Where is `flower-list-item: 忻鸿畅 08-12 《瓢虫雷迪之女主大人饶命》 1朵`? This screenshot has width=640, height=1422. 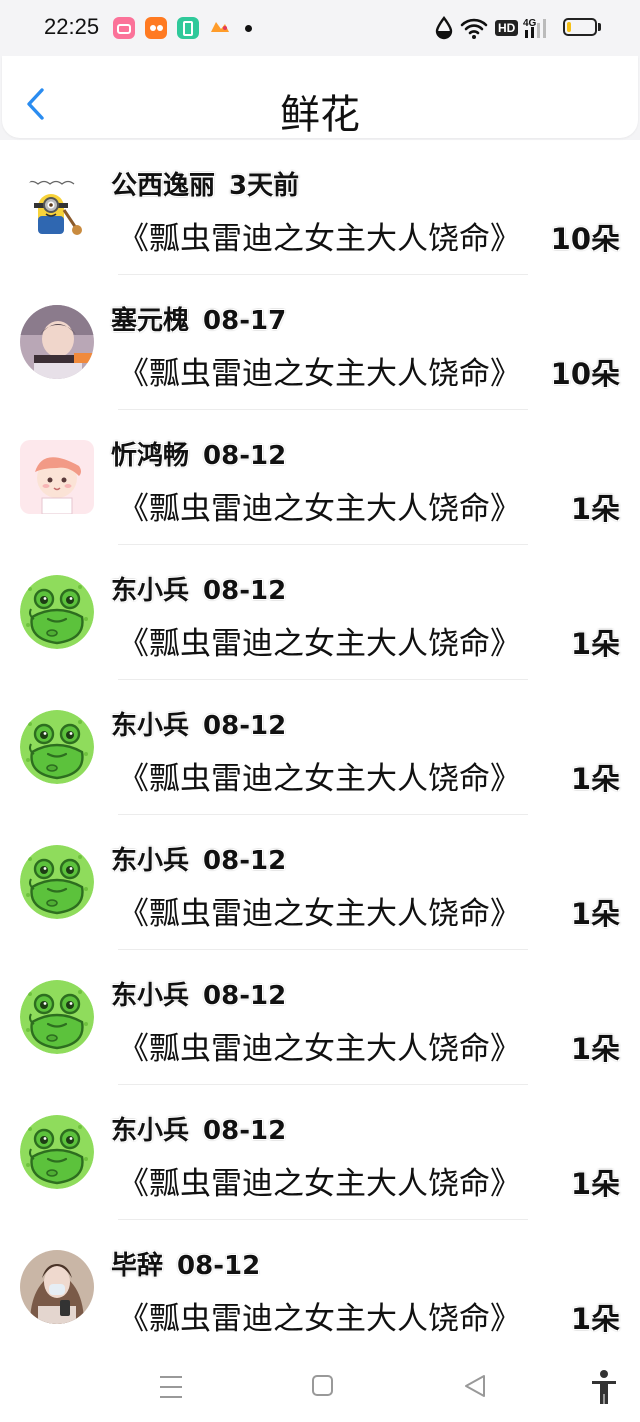 flower-list-item: 忻鸿畅 08-12 《瓢虫雷迪之女主大人饶命》 1朵 is located at coordinates (320, 477).